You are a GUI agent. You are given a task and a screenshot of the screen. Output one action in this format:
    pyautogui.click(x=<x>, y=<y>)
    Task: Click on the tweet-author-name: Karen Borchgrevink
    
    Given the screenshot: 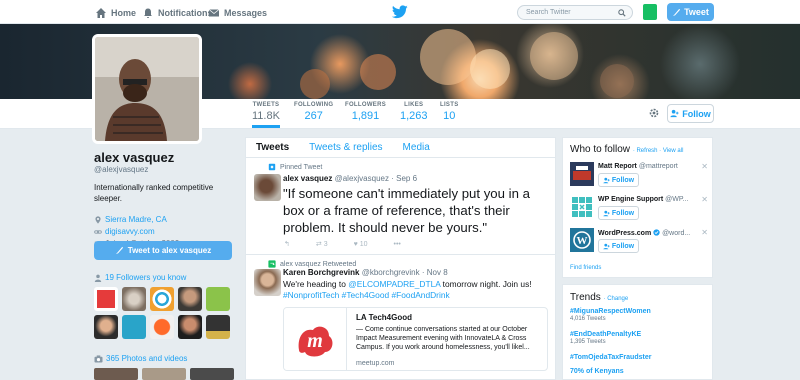 What is the action you would take?
    pyautogui.click(x=321, y=272)
    